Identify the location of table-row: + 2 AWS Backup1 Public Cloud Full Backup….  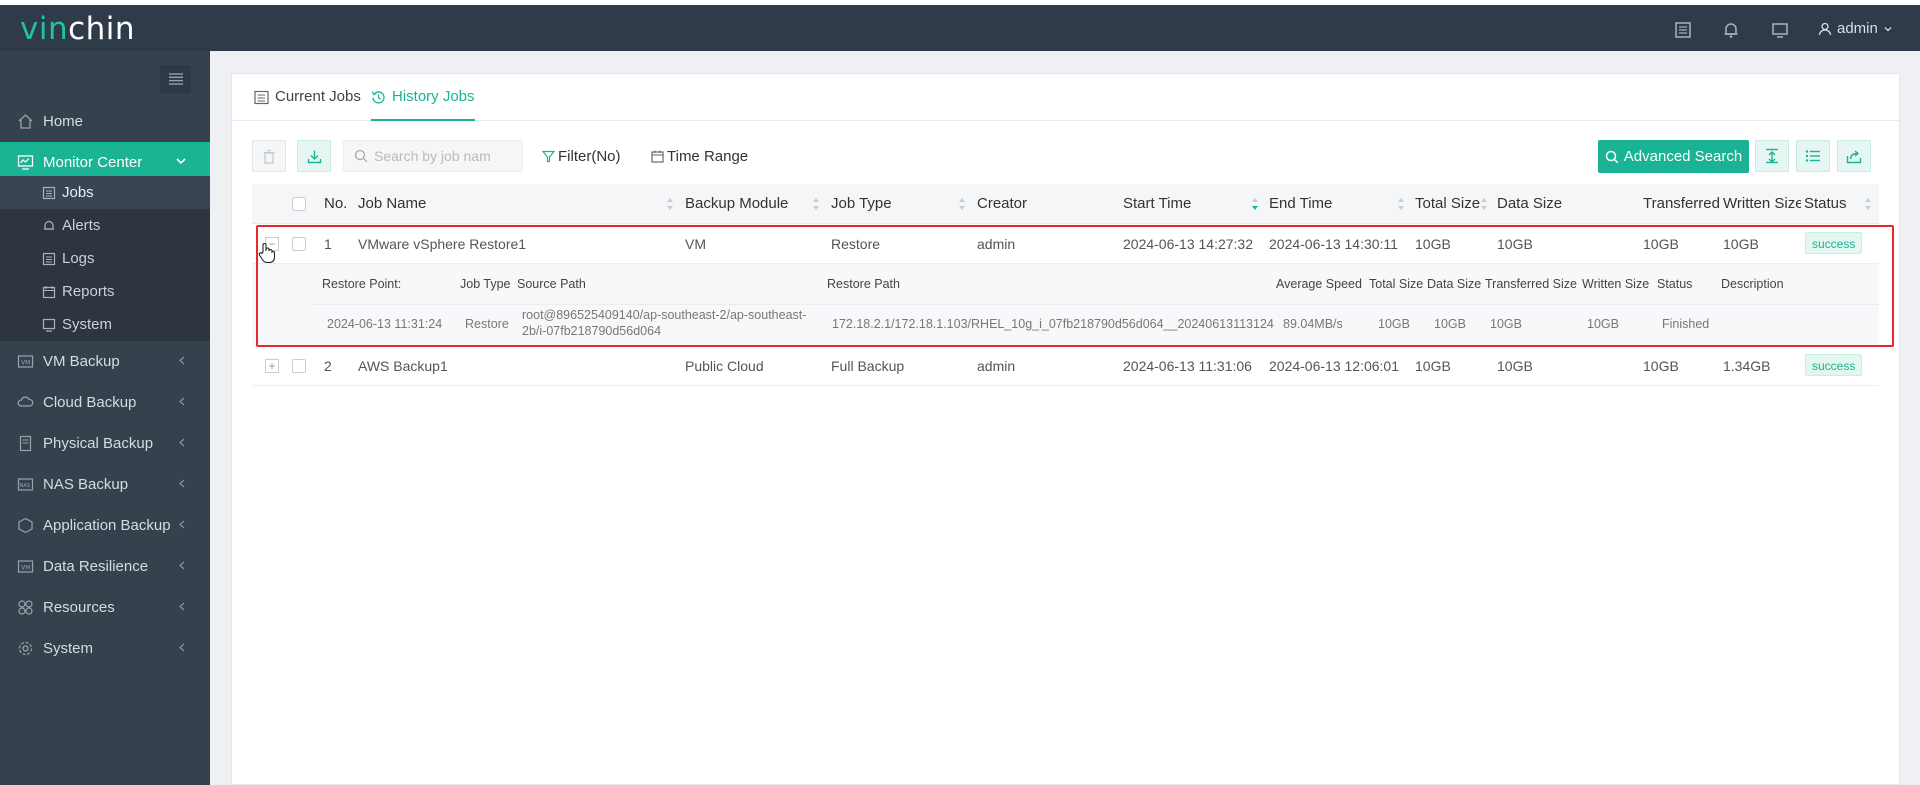
(1065, 366).